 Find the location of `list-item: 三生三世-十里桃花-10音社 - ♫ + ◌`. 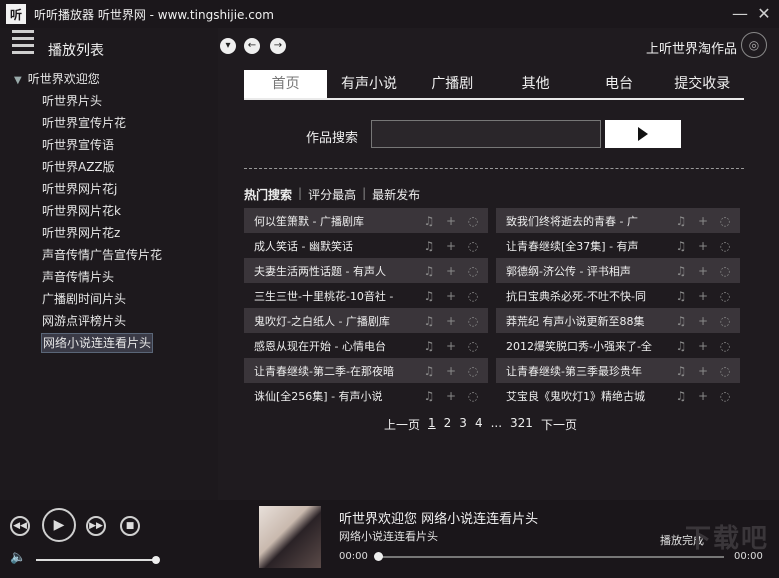

list-item: 三生三世-十里桃花-10音社 - ♫ + ◌ is located at coordinates (366, 295).